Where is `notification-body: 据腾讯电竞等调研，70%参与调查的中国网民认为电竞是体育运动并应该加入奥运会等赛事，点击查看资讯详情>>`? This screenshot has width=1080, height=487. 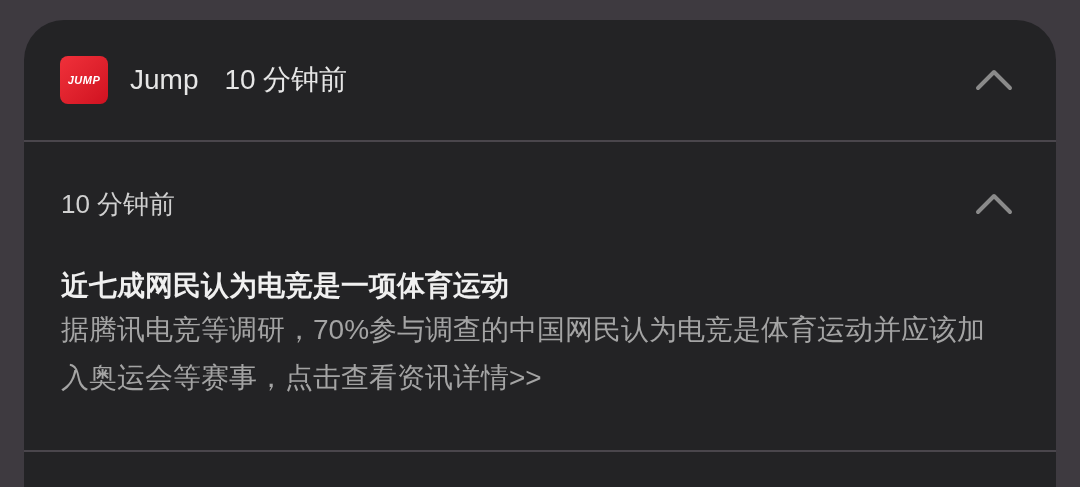
notification-body: 据腾讯电竞等调研，70%参与调查的中国网民认为电竞是体育运动并应该加入奥运会等赛事，点击查看资讯详情>> is located at coordinates (524, 354).